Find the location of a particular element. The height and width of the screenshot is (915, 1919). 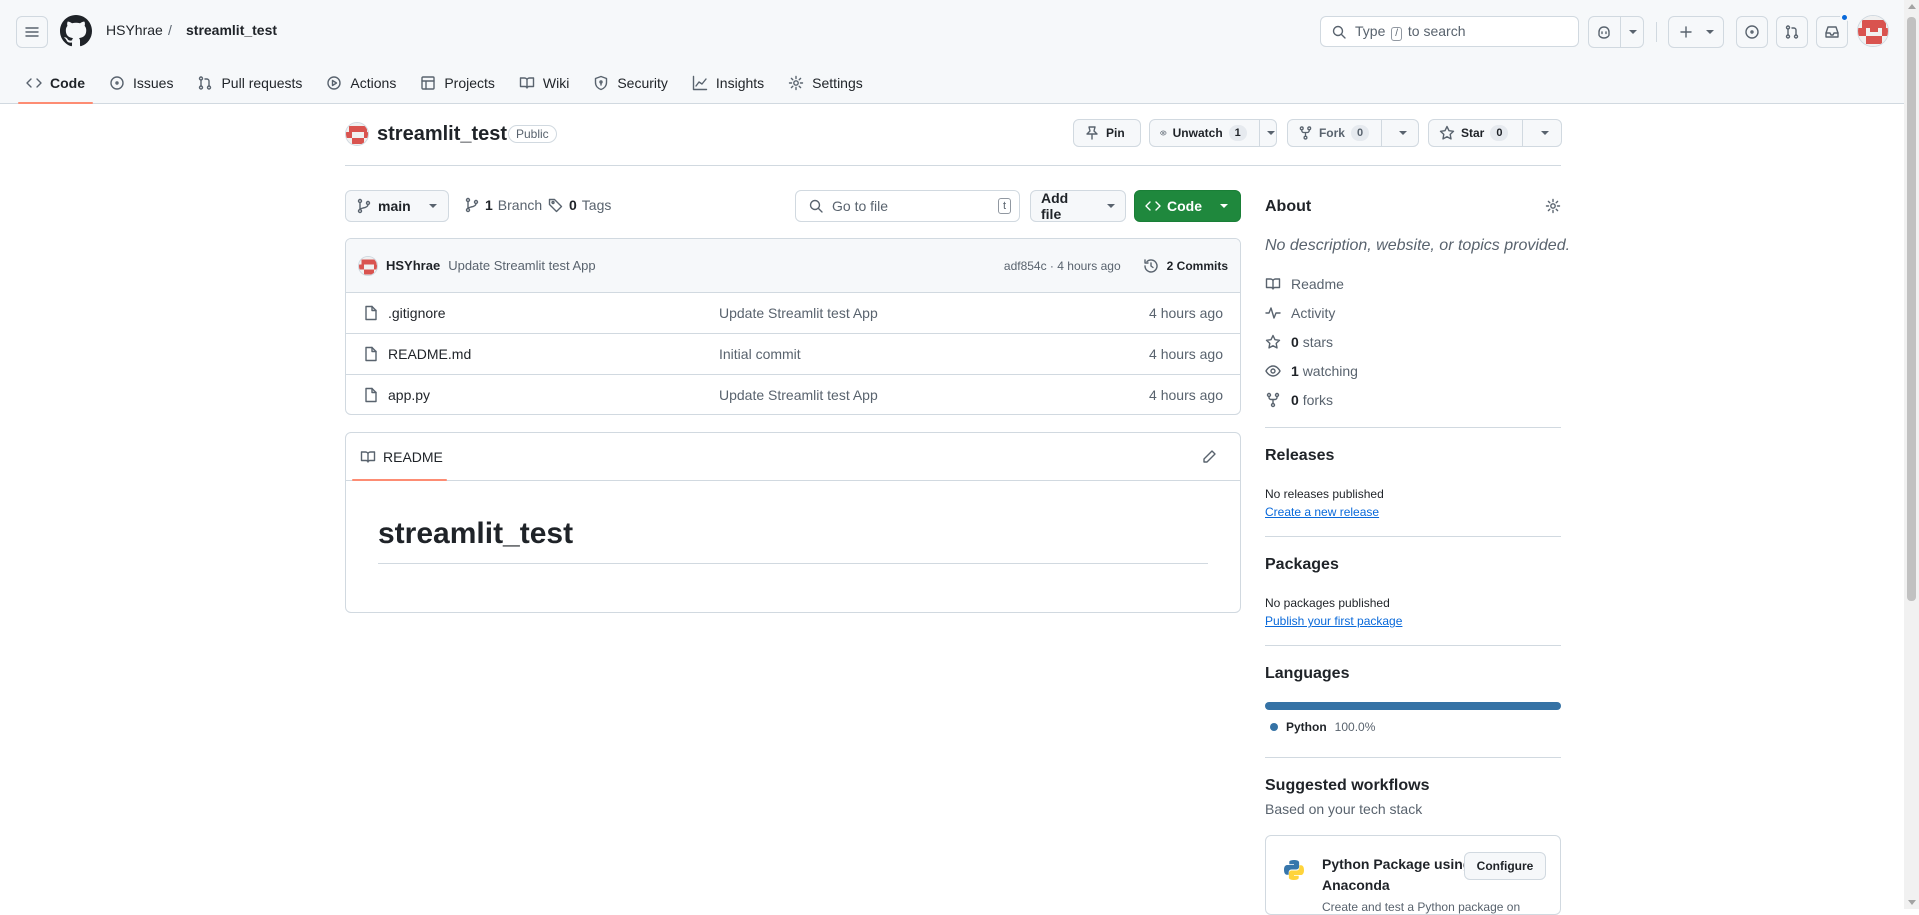

workflows-subtitle: Based on your tech stack is located at coordinates (1344, 809).